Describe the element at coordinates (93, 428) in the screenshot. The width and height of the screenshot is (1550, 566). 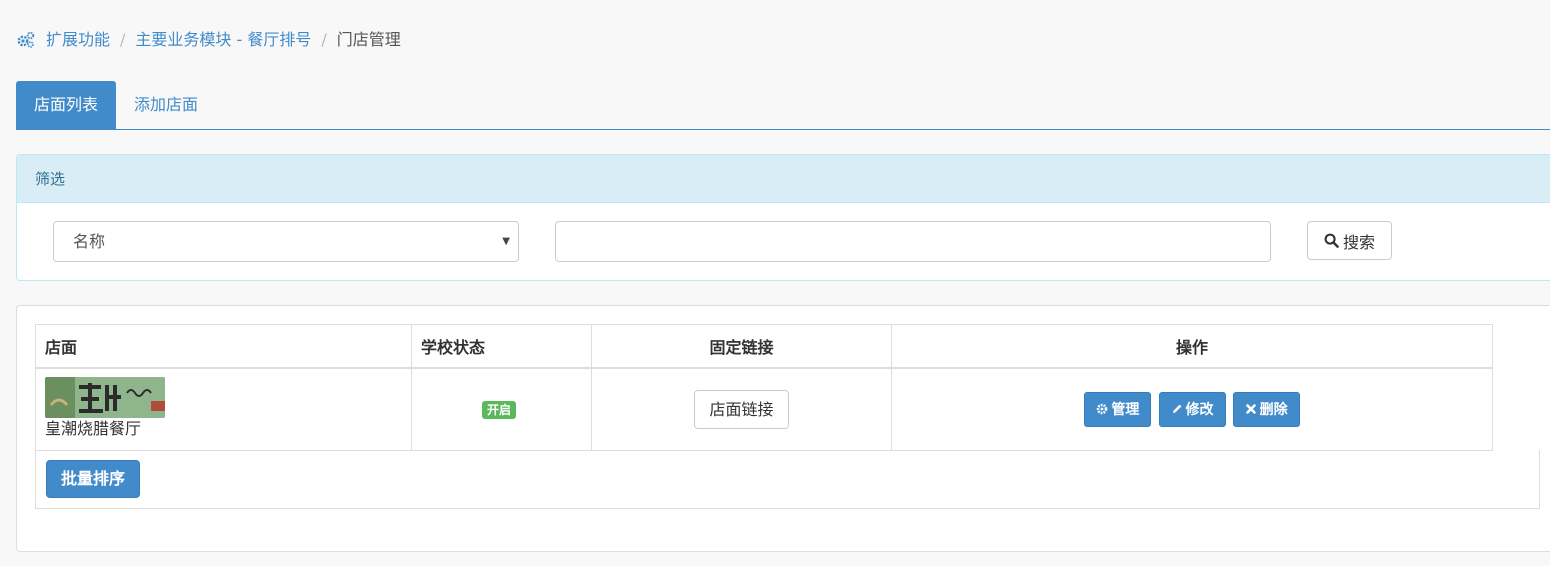
I see `store-name: 皇潮烧腊餐厅` at that location.